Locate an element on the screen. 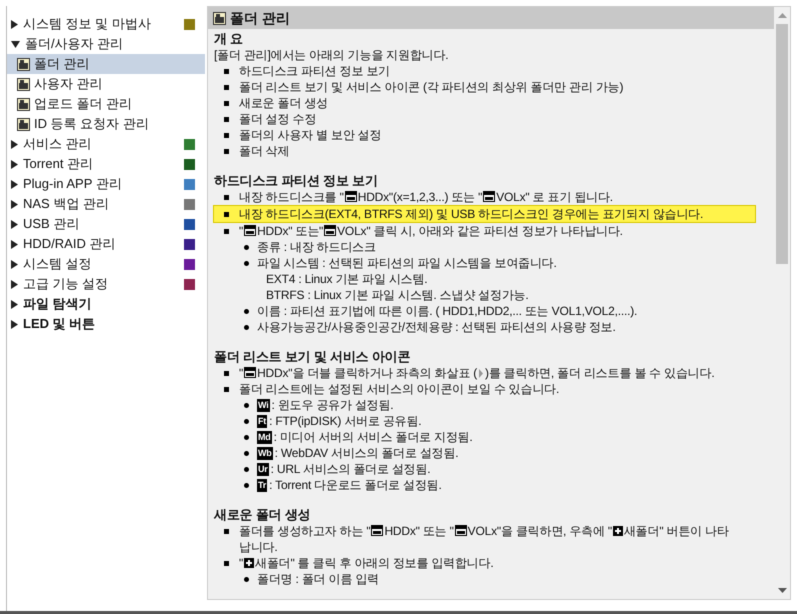 The width and height of the screenshot is (797, 614). sidebar-item-label: 시스템 정보 및 마법사 is located at coordinates (87, 24).